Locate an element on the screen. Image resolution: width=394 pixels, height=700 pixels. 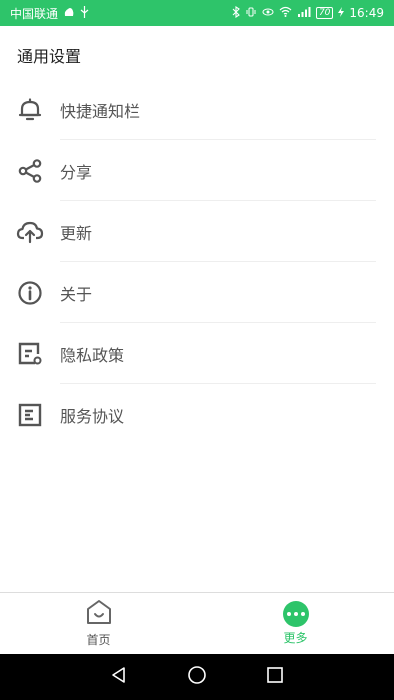
home-circle-icon is located at coordinates (197, 677).